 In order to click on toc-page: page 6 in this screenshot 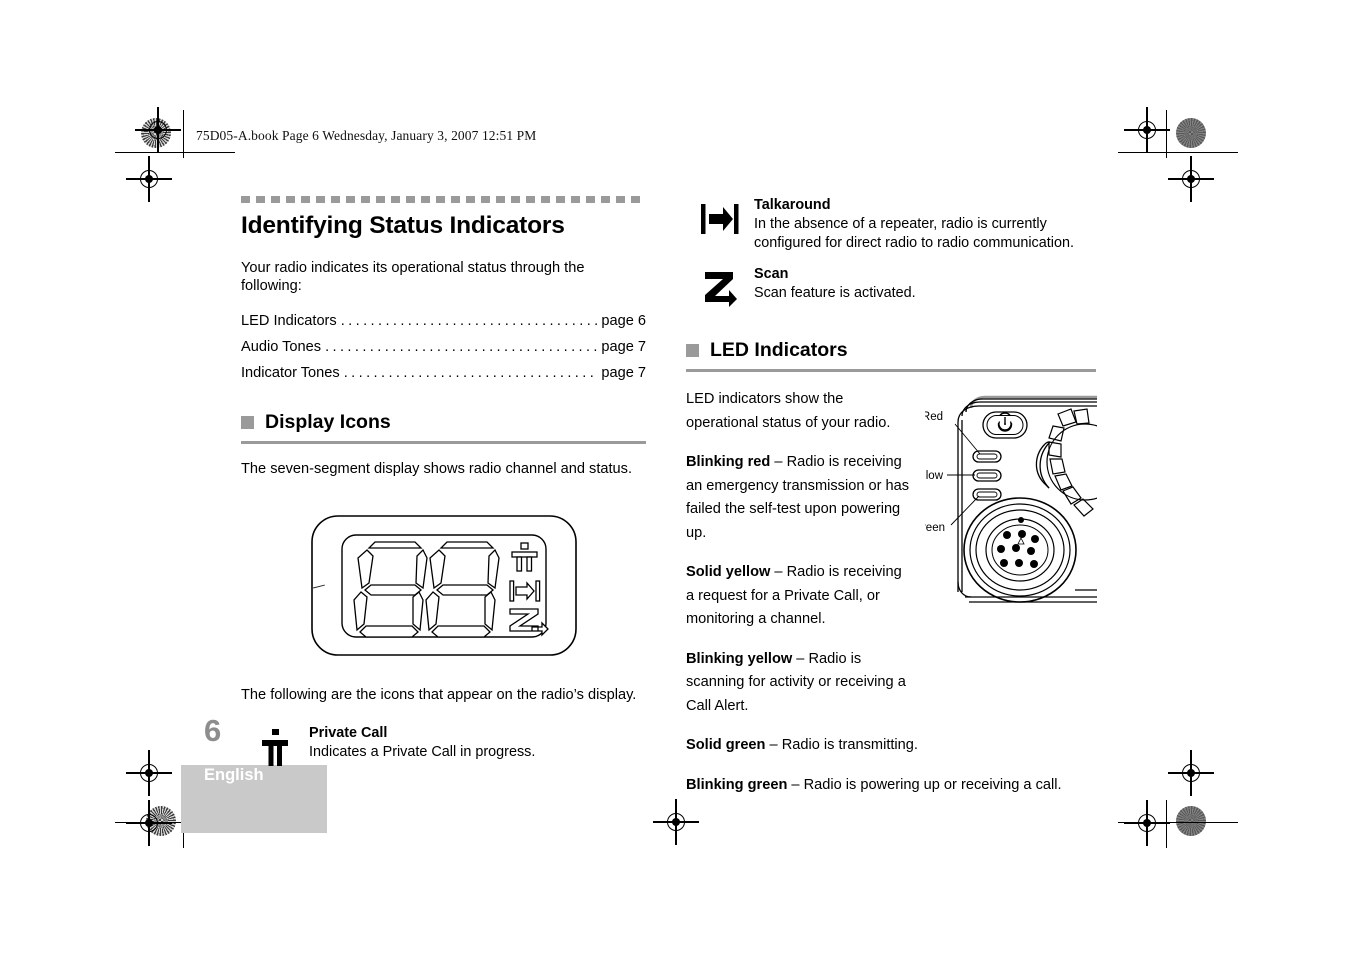, I will do `click(623, 321)`.